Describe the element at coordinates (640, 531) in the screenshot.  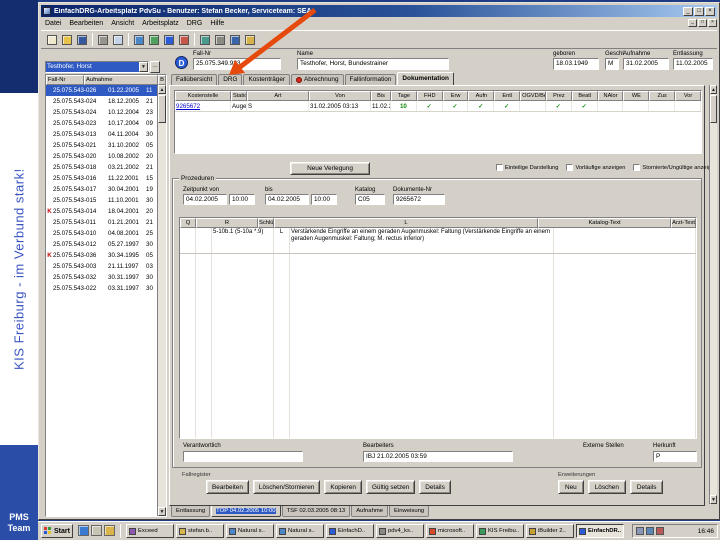
I see `volume-icon` at that location.